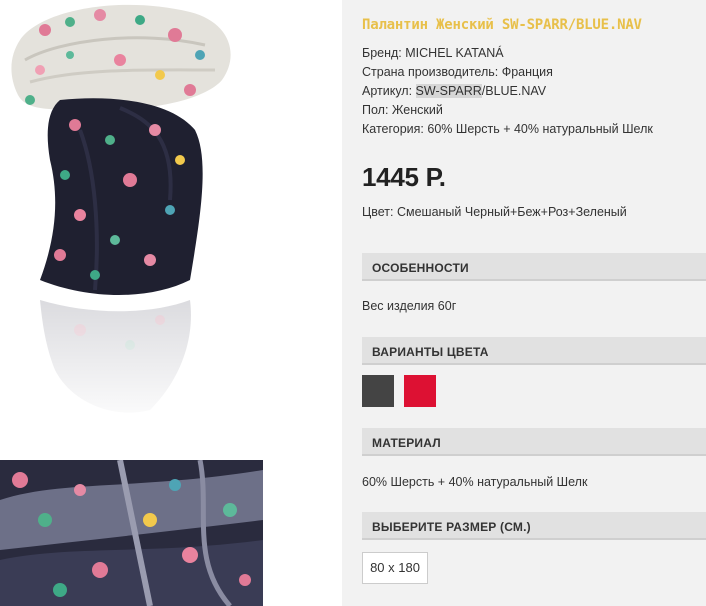  Describe the element at coordinates (378, 391) in the screenshot. I see `color-swatch-dark-grey` at that location.